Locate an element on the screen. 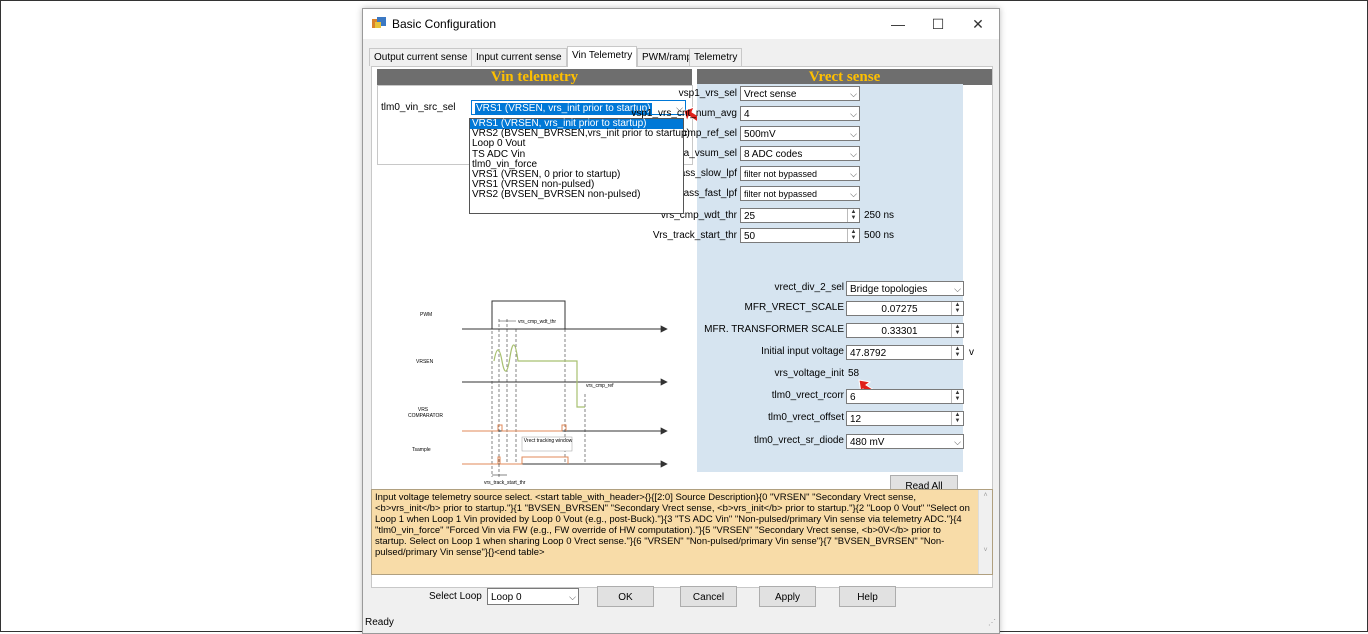  initial-input-voltage-value: 47.8792 is located at coordinates (868, 353).